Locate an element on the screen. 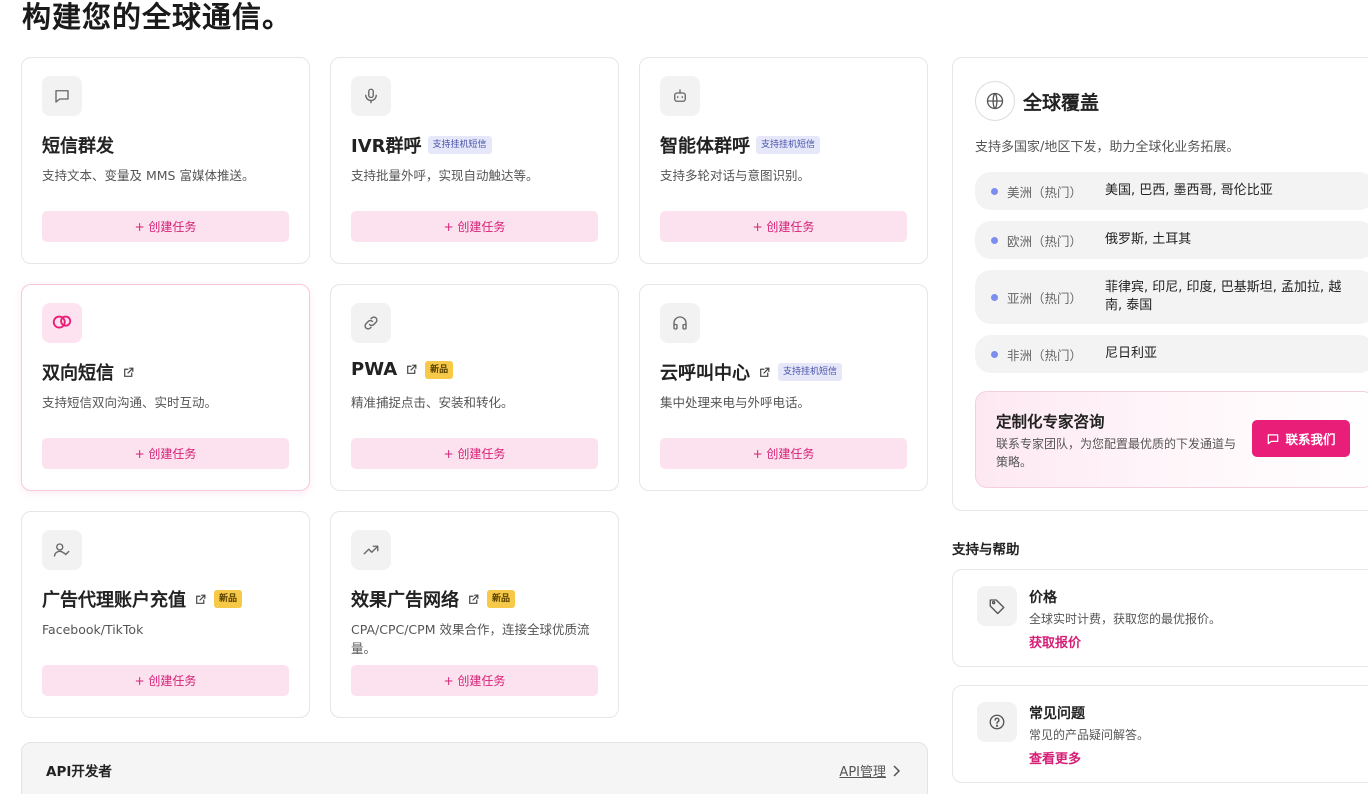 This screenshot has width=1368, height=794. service-card-sms-bulk: 短信群发 支持文本、变量及 MMS 富媒体推送。 + 创建任务 is located at coordinates (165, 160).